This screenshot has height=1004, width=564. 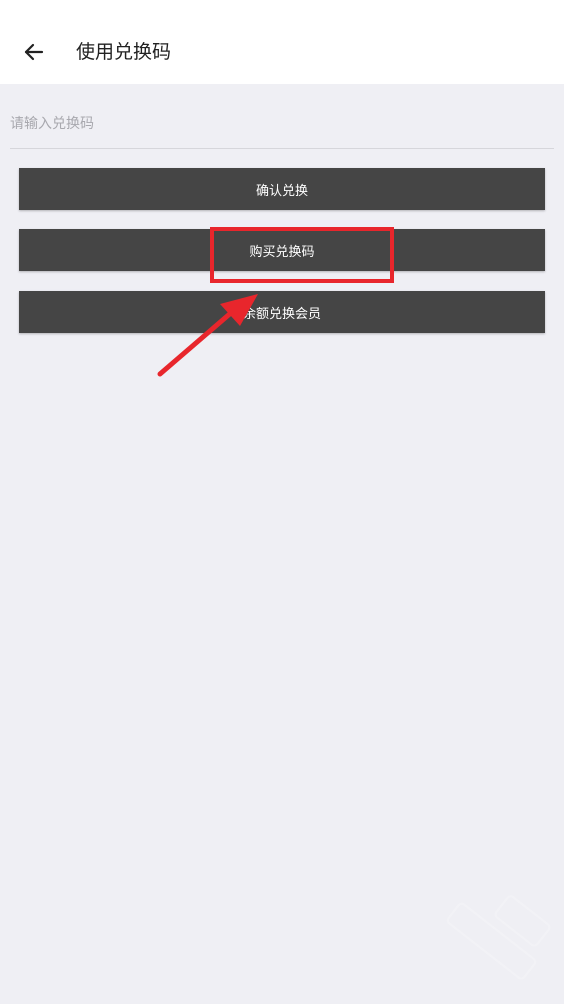 I want to click on page-title: 使用兑换码, so click(x=124, y=52).